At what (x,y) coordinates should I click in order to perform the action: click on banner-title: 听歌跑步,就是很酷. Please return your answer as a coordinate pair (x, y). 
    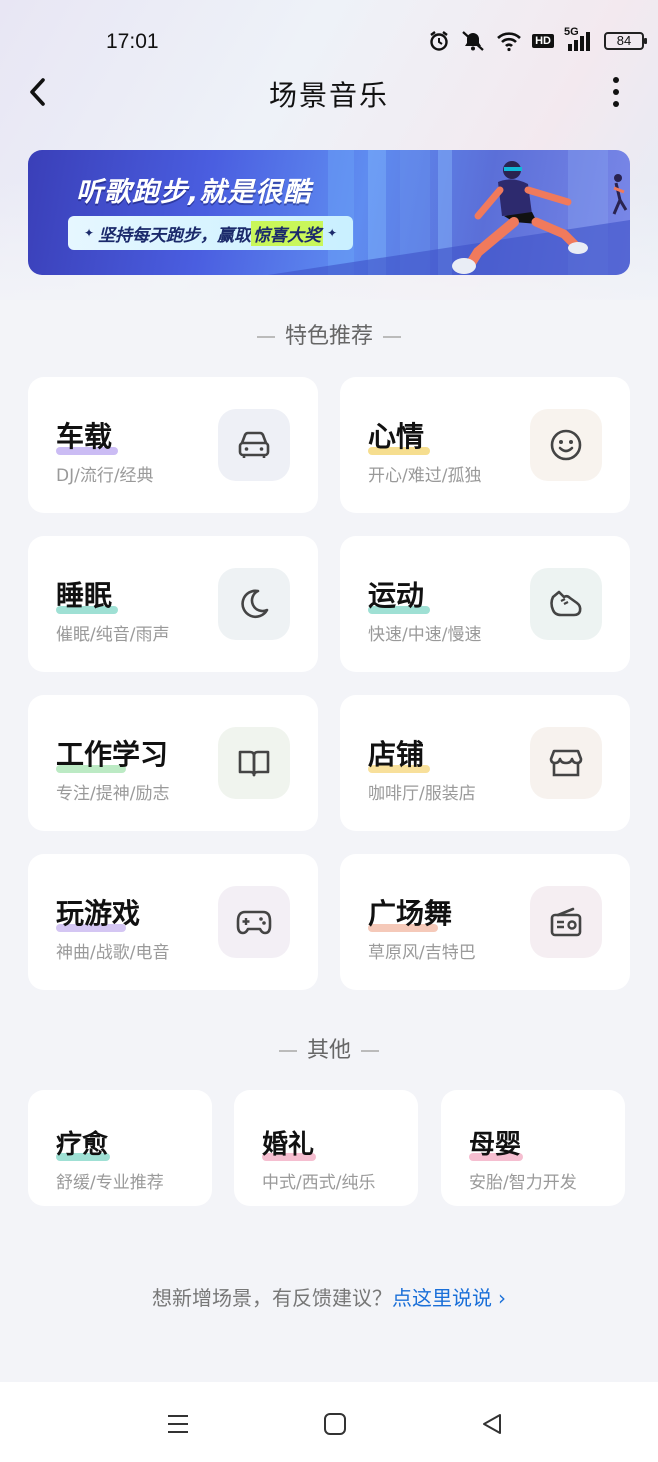
    Looking at the image, I should click on (194, 192).